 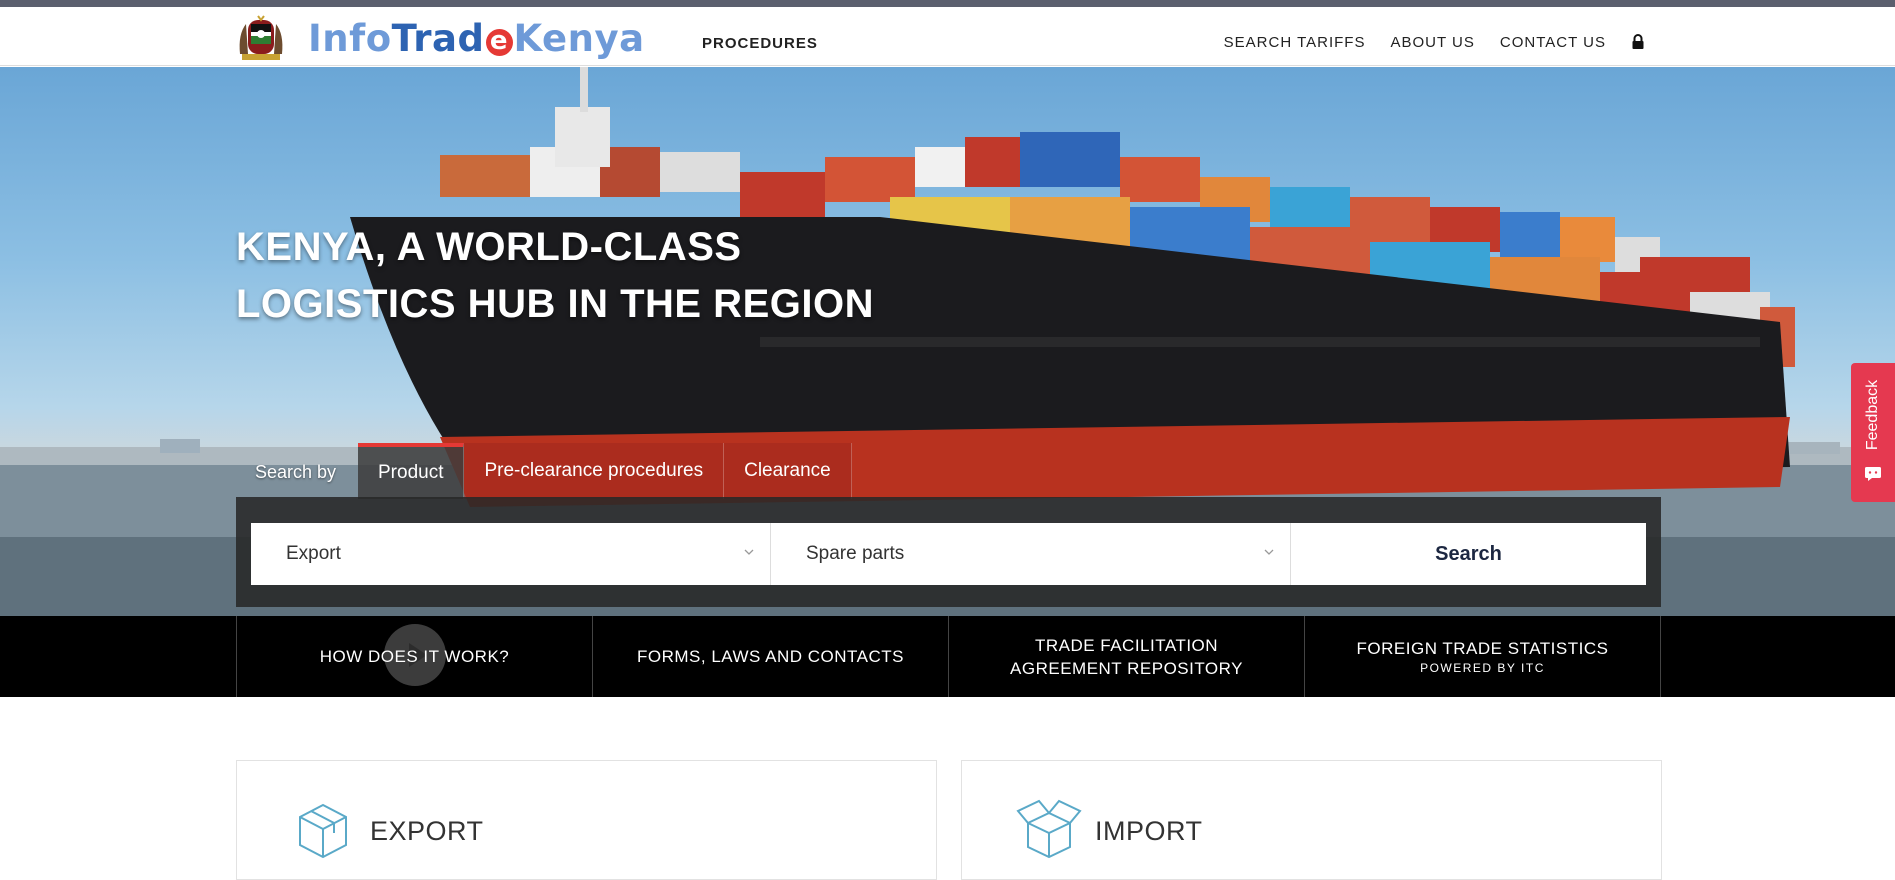 What do you see at coordinates (1149, 831) in the screenshot?
I see `import-card-title: IMPORT` at bounding box center [1149, 831].